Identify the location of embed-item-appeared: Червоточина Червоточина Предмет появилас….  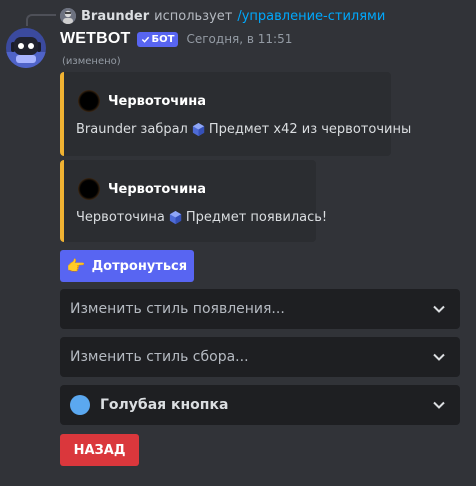
(193, 201).